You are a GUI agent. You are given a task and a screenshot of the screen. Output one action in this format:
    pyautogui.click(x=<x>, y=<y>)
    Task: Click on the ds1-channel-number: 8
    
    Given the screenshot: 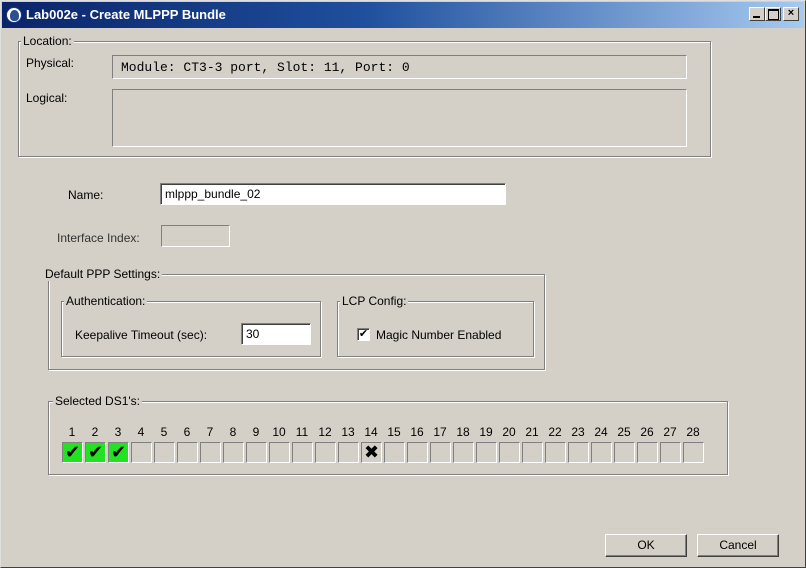 What is the action you would take?
    pyautogui.click(x=233, y=432)
    